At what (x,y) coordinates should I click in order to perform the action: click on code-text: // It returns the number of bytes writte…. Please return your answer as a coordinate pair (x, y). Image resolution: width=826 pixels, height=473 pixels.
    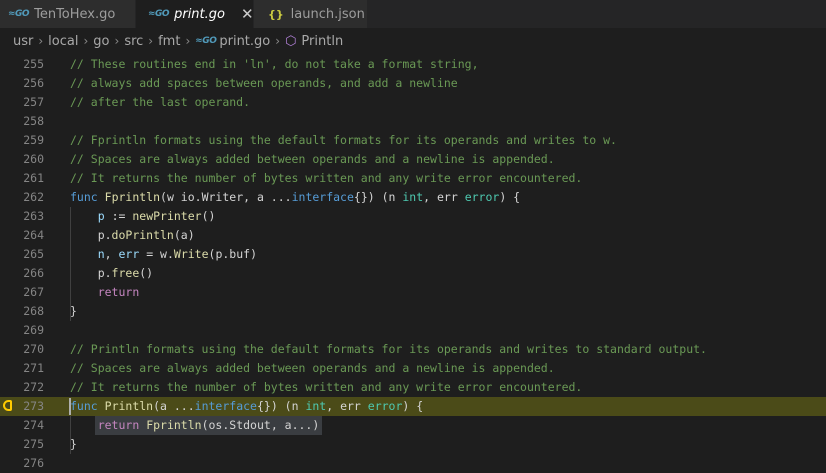
    Looking at the image, I should click on (326, 178).